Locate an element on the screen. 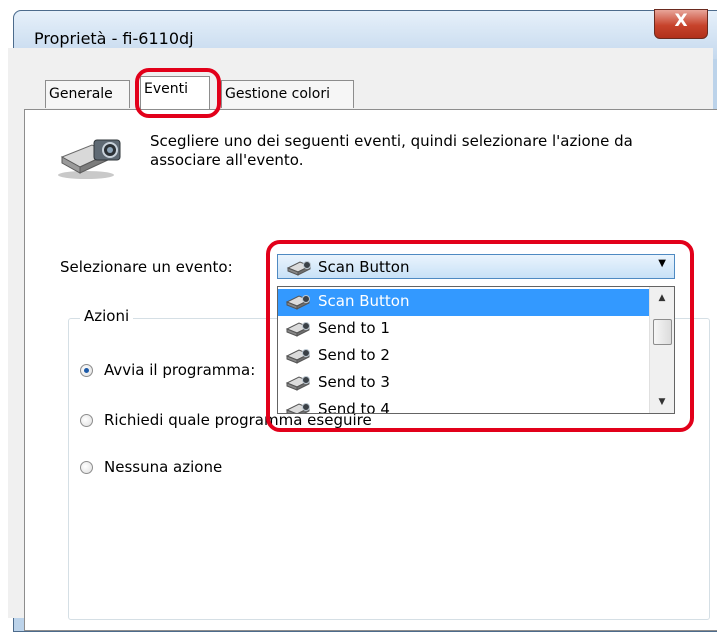 The image size is (717, 632). close-icon: X is located at coordinates (681, 21).